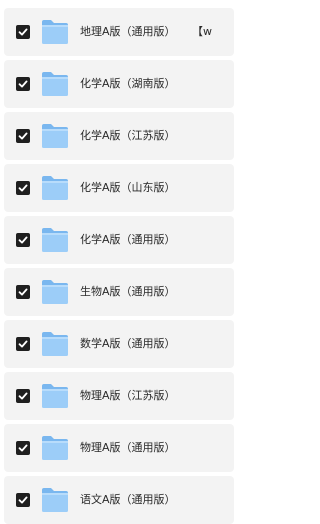 This screenshot has height=524, width=320. Describe the element at coordinates (128, 499) in the screenshot. I see `folder-name: 语文A版（通用版）` at that location.